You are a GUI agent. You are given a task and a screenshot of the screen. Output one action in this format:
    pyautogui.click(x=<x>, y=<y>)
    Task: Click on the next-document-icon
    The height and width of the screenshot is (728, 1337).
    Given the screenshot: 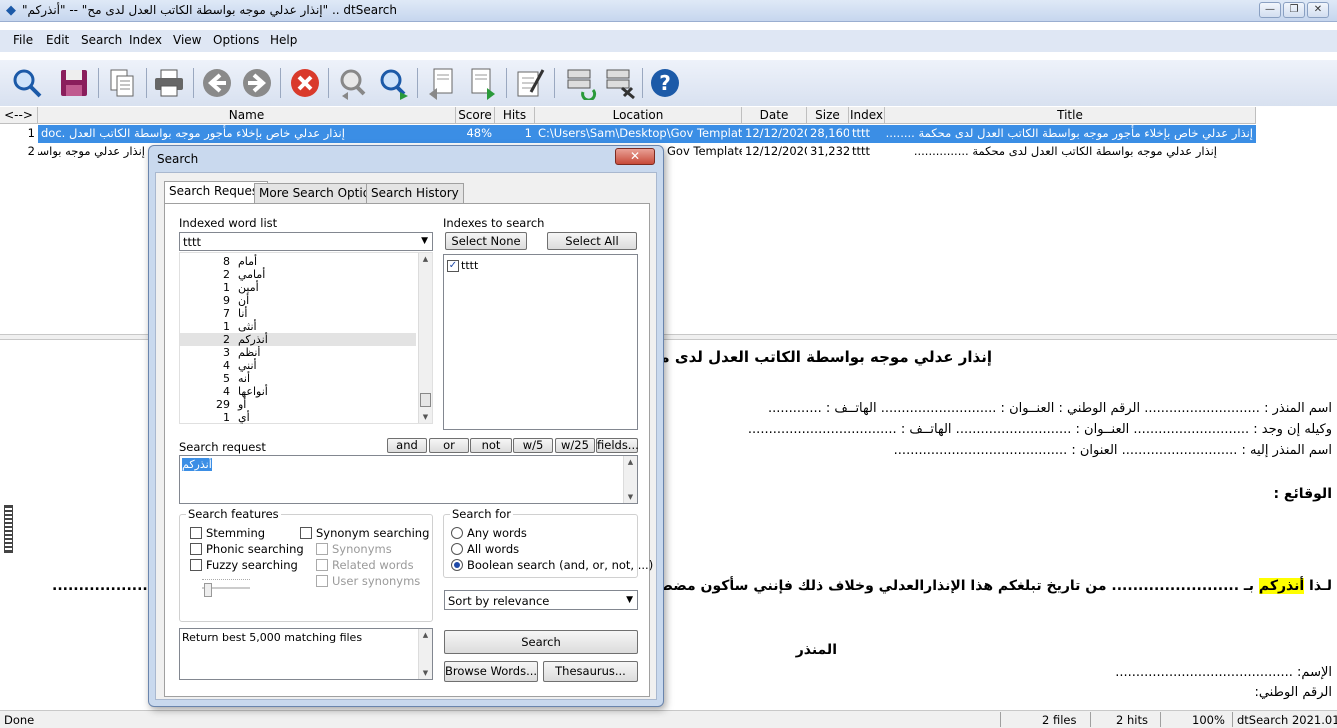 What is the action you would take?
    pyautogui.click(x=482, y=83)
    